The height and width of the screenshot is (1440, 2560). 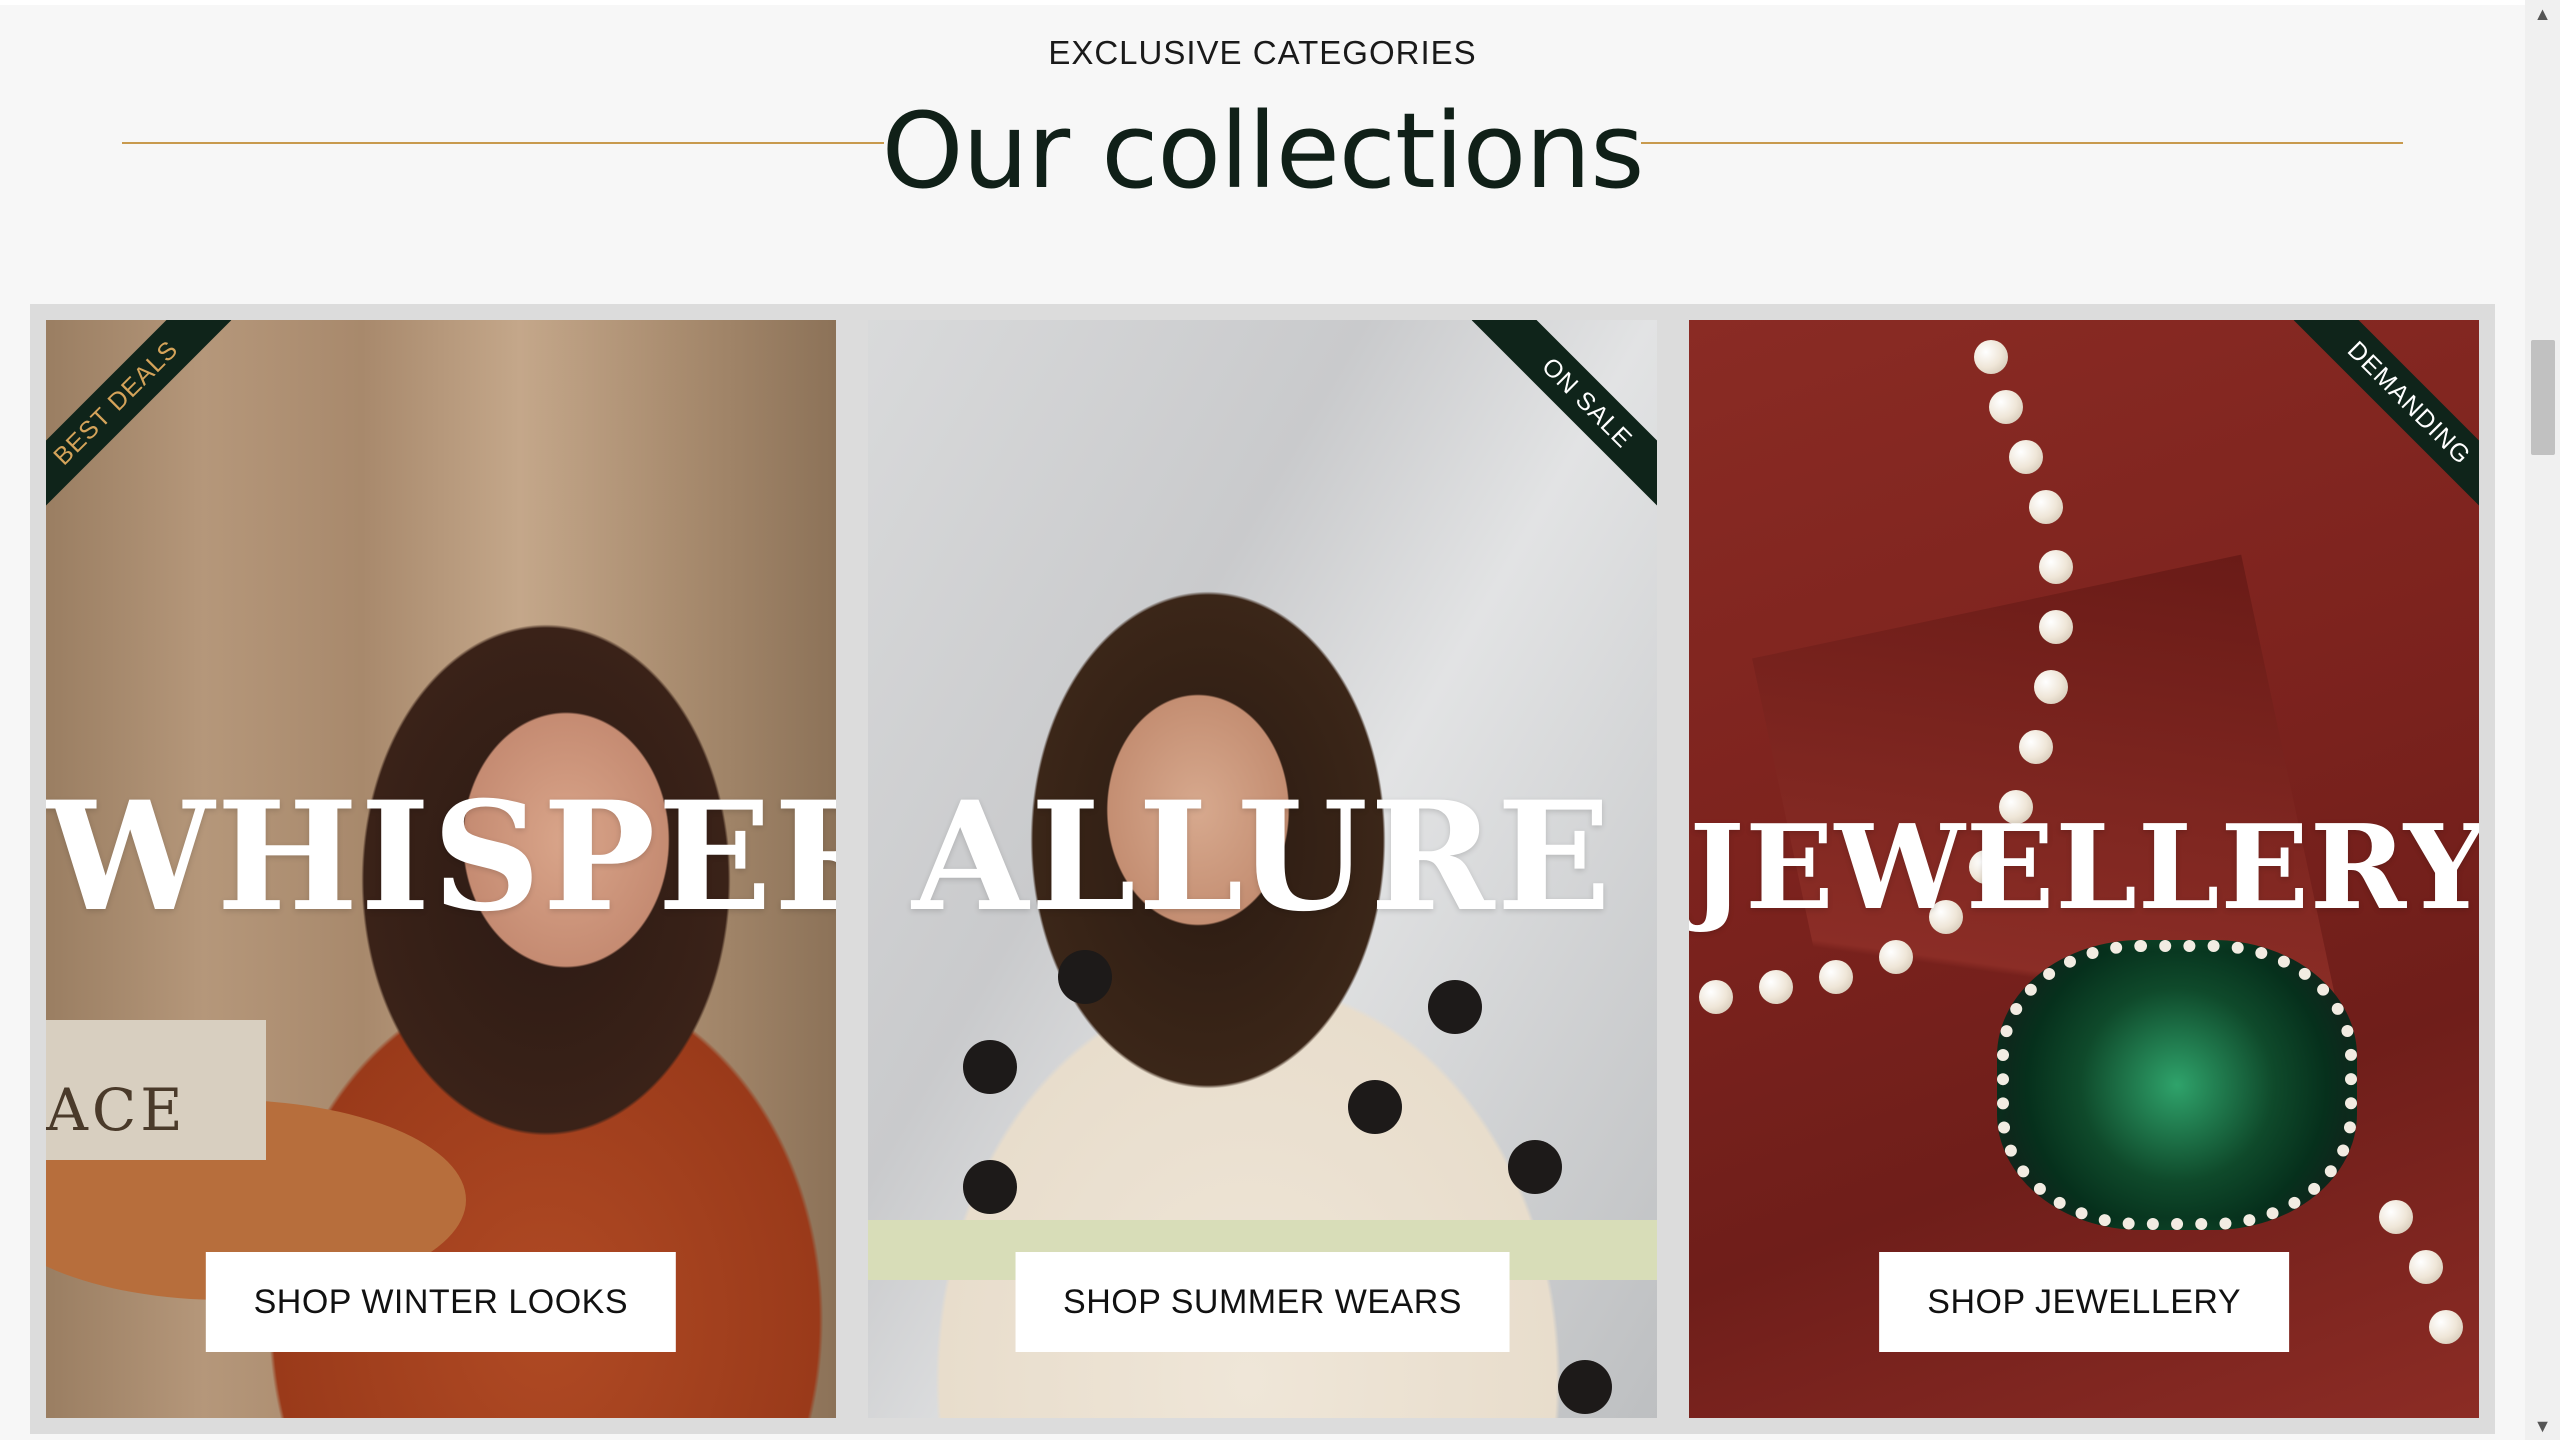 I want to click on top-edge, so click(x=1262, y=2).